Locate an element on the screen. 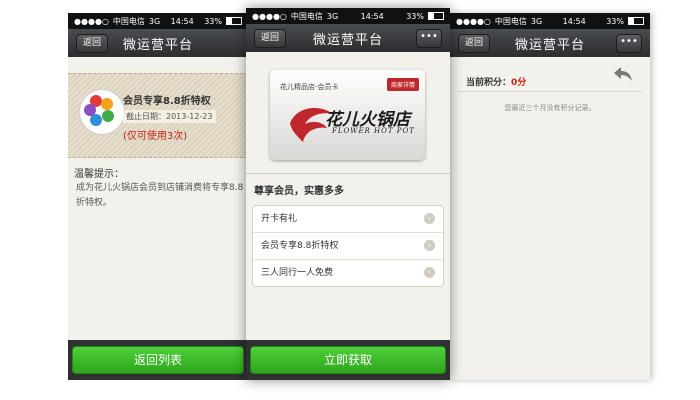 The image size is (700, 400). list-item-label: 开卡有礼 is located at coordinates (279, 219).